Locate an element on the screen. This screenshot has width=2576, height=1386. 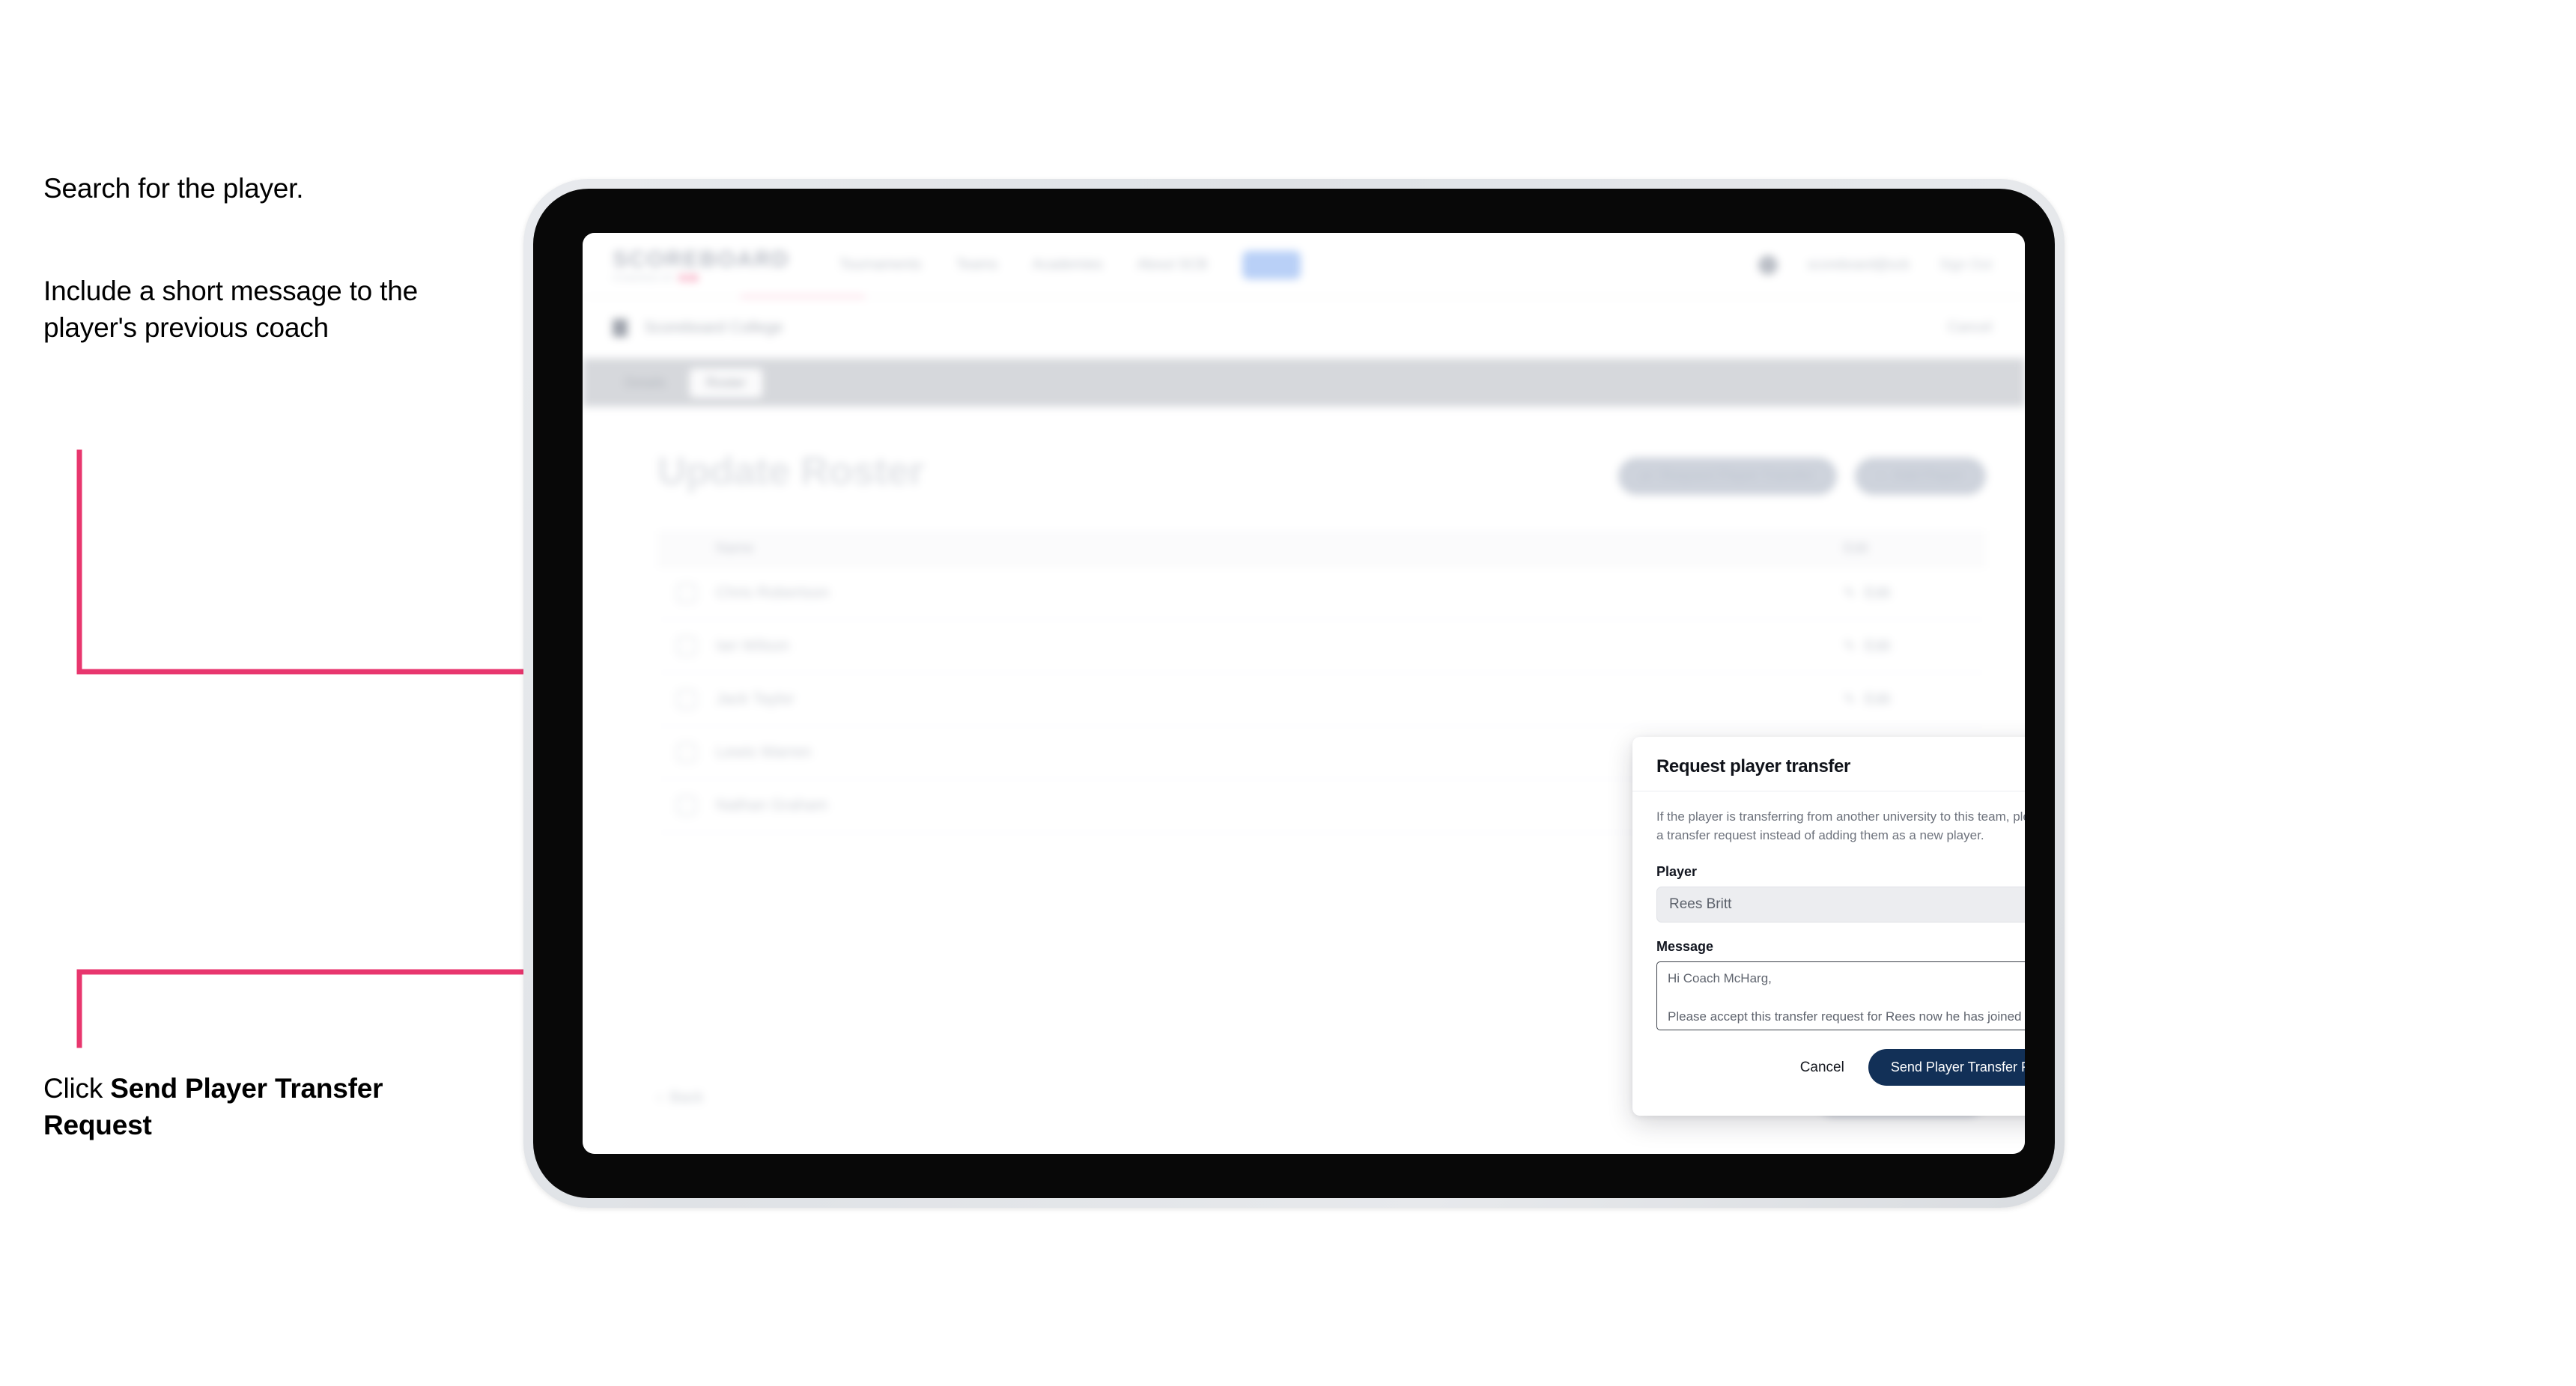
tab-roster: Roster is located at coordinates (726, 383).